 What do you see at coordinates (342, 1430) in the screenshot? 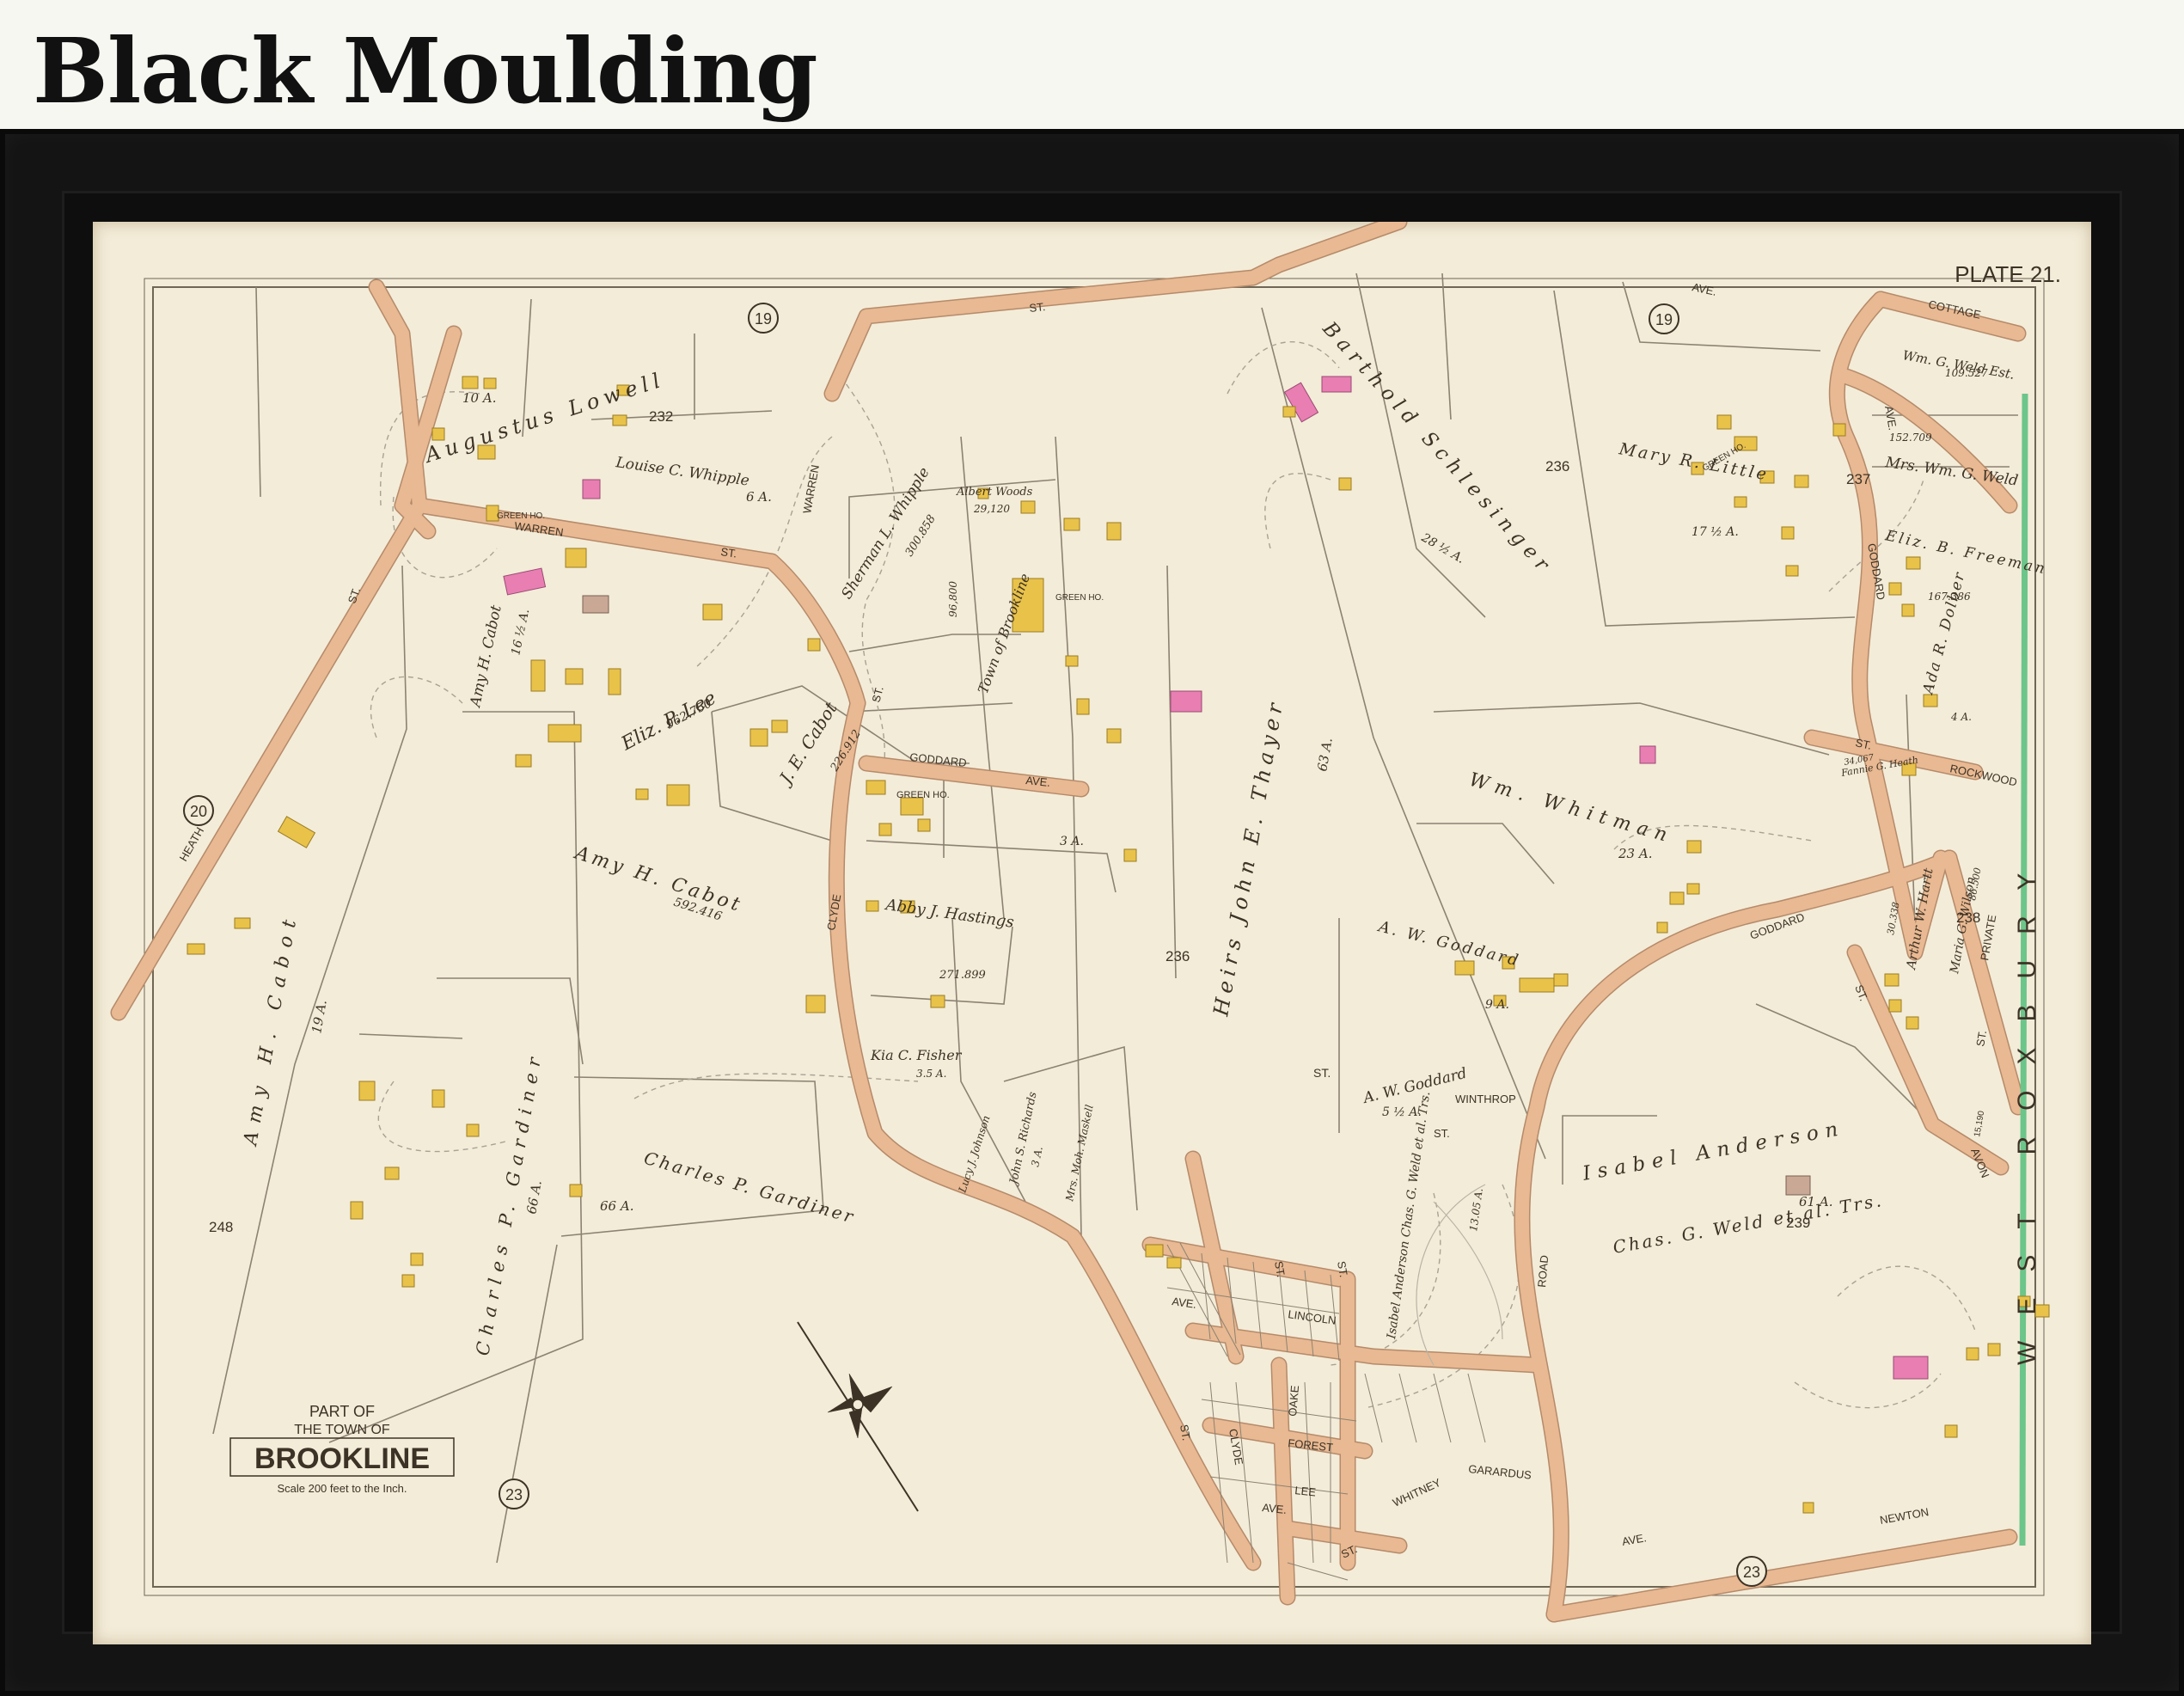
I see `cartouche-line2: THE TOWN OF` at bounding box center [342, 1430].